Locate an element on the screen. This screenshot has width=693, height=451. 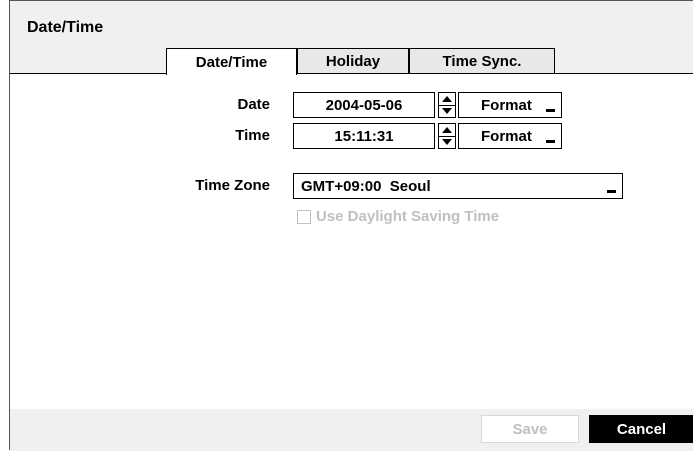
time-zone-select: GMT+09:00 Seoul is located at coordinates (458, 186).